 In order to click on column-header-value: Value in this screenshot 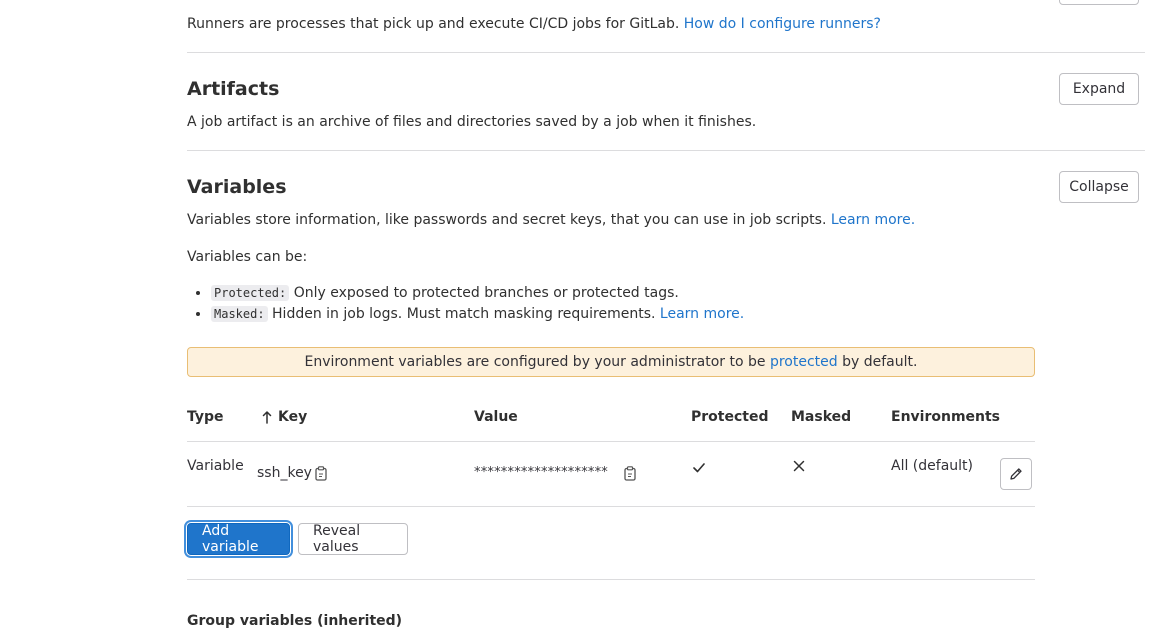, I will do `click(496, 417)`.